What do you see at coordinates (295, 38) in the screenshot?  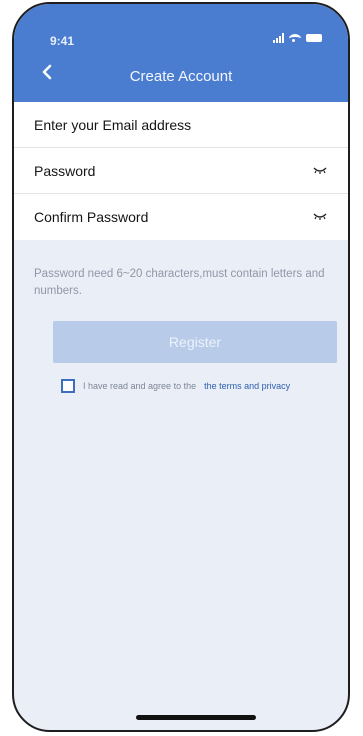 I see `wifi-icon` at bounding box center [295, 38].